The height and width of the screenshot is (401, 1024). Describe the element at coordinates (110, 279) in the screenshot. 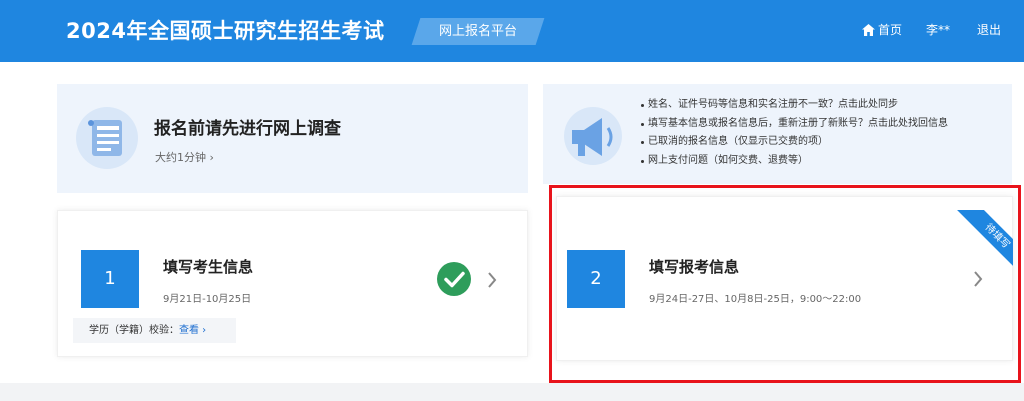

I see `step1-number: 1` at that location.